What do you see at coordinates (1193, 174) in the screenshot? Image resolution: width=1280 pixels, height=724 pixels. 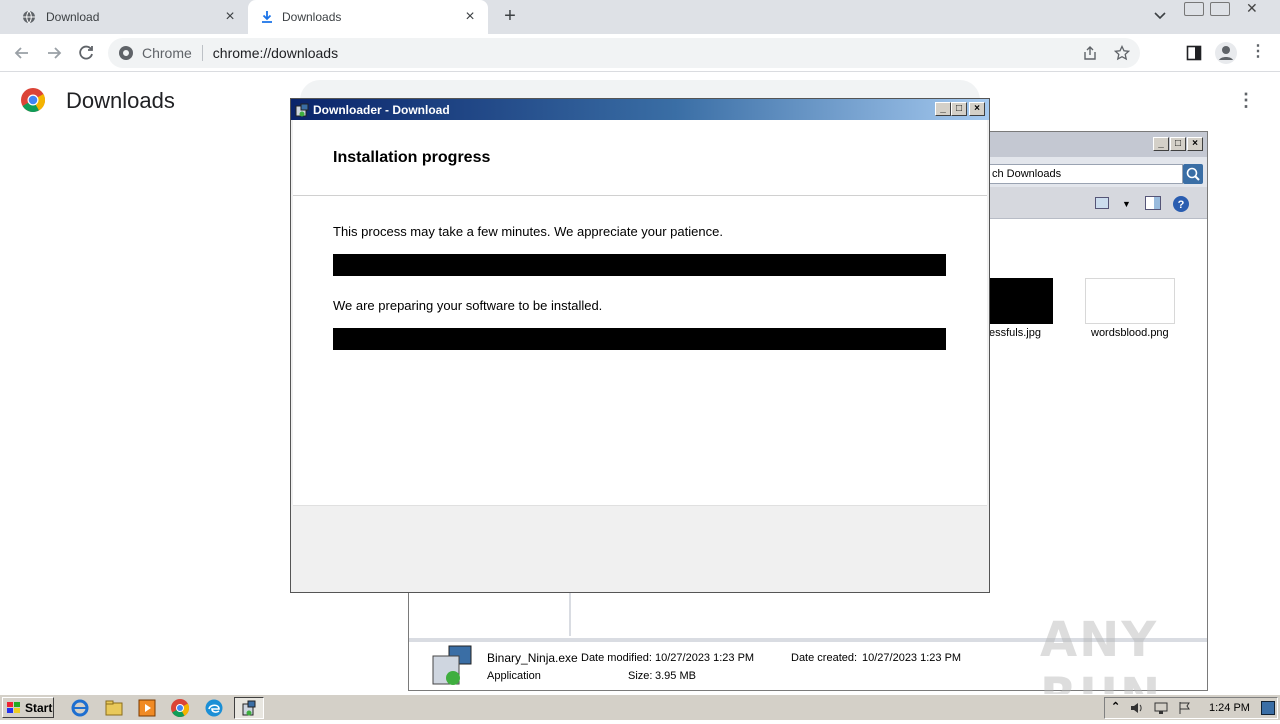 I see `search-icon` at bounding box center [1193, 174].